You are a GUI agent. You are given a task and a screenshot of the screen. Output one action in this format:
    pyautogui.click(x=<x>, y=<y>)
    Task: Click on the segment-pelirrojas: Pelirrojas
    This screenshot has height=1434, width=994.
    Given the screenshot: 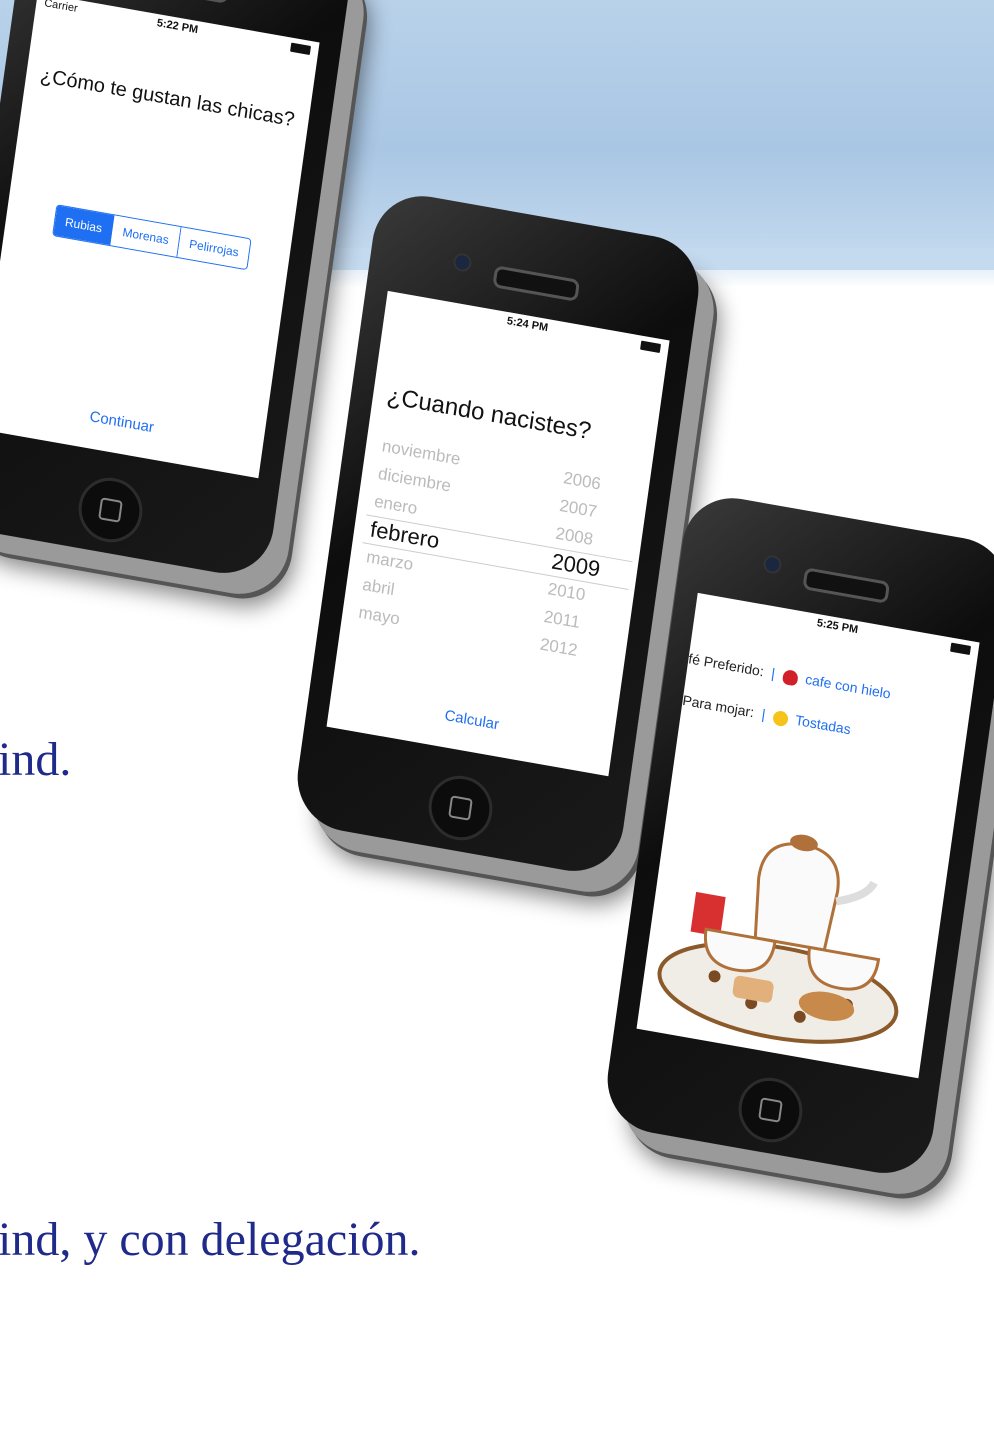 What is the action you would take?
    pyautogui.click(x=214, y=248)
    